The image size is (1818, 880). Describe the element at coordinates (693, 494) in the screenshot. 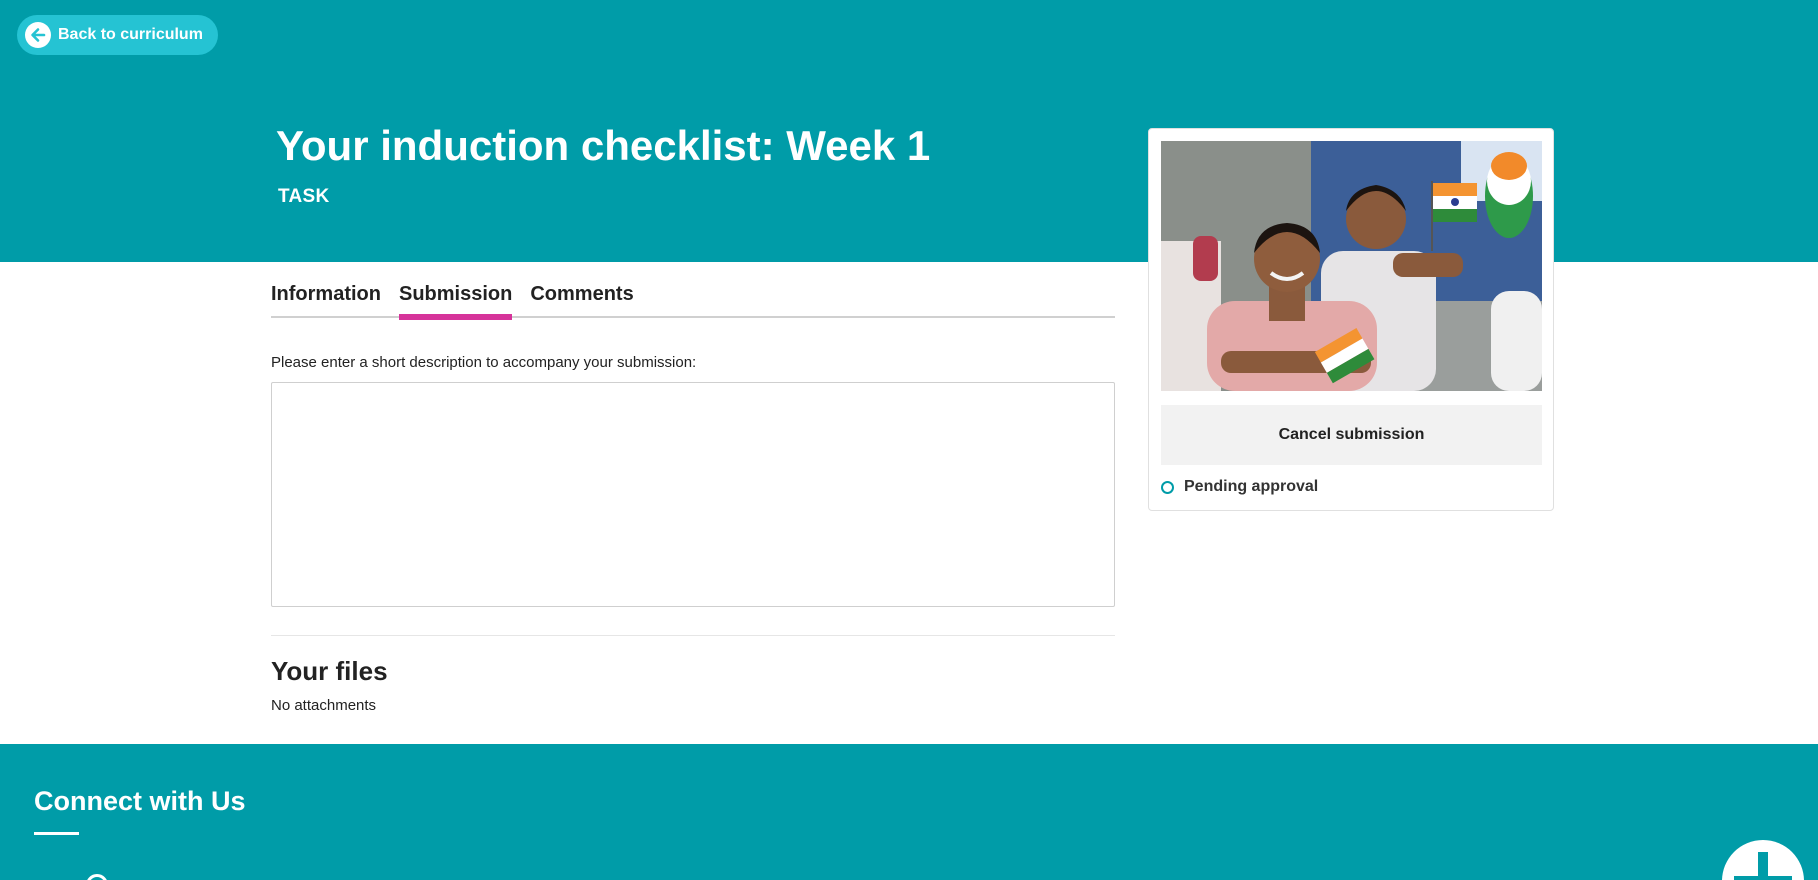

I see `description-textarea` at that location.